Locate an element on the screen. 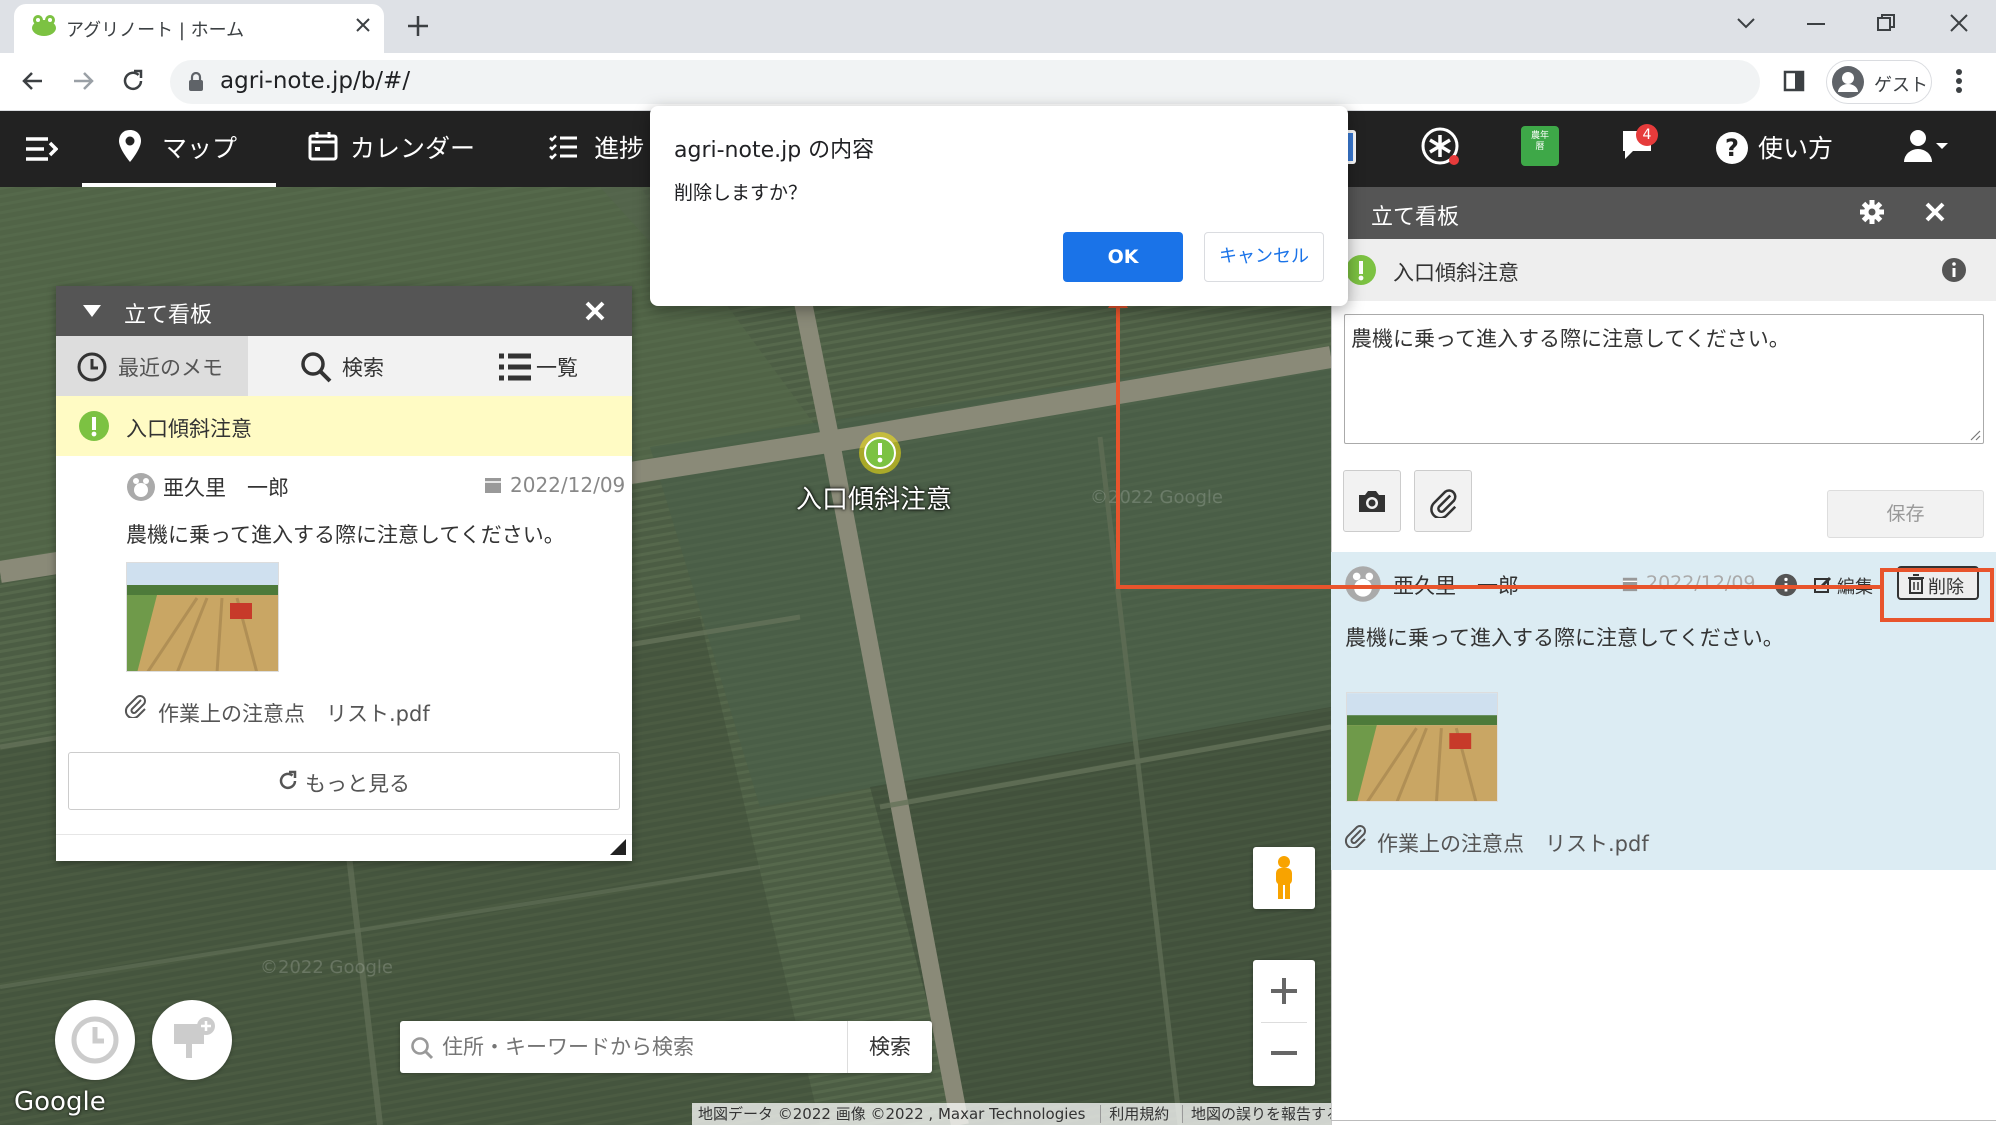  history-button is located at coordinates (95, 1040).